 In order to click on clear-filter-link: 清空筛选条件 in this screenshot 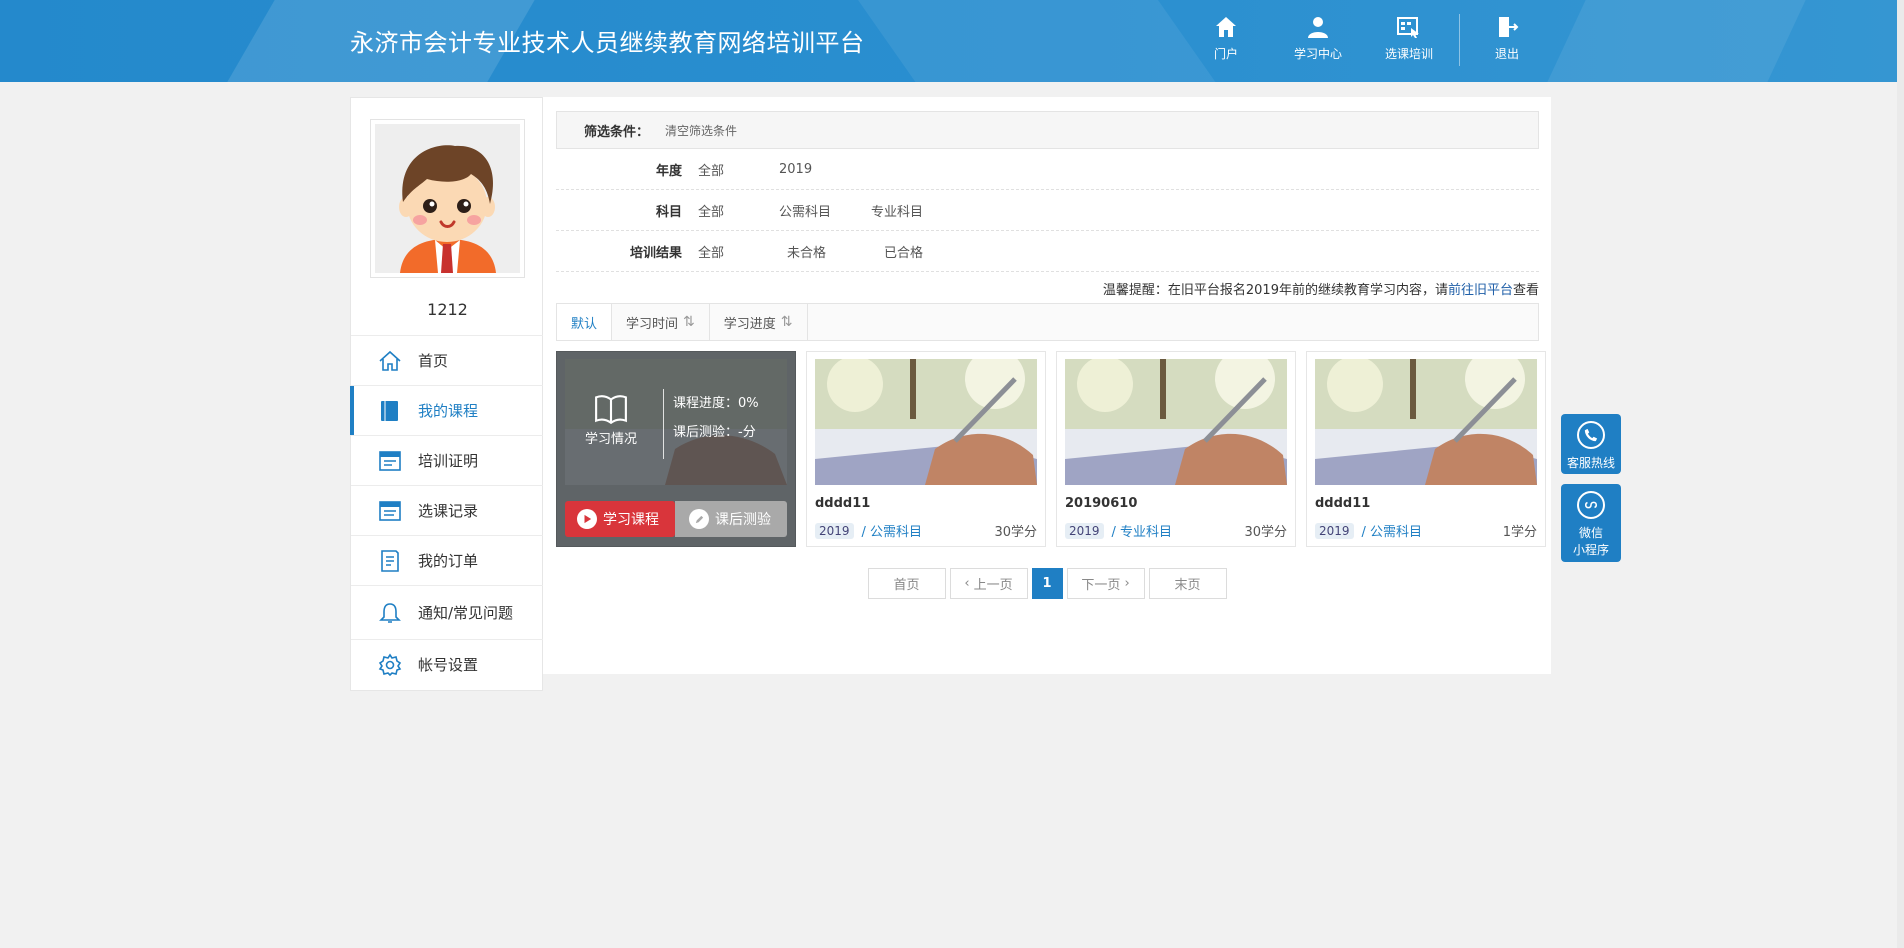, I will do `click(701, 130)`.